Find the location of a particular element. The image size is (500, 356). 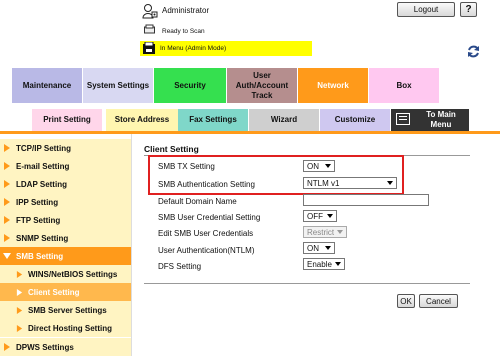

sidebar-item-label: Client Setting is located at coordinates (54, 292).